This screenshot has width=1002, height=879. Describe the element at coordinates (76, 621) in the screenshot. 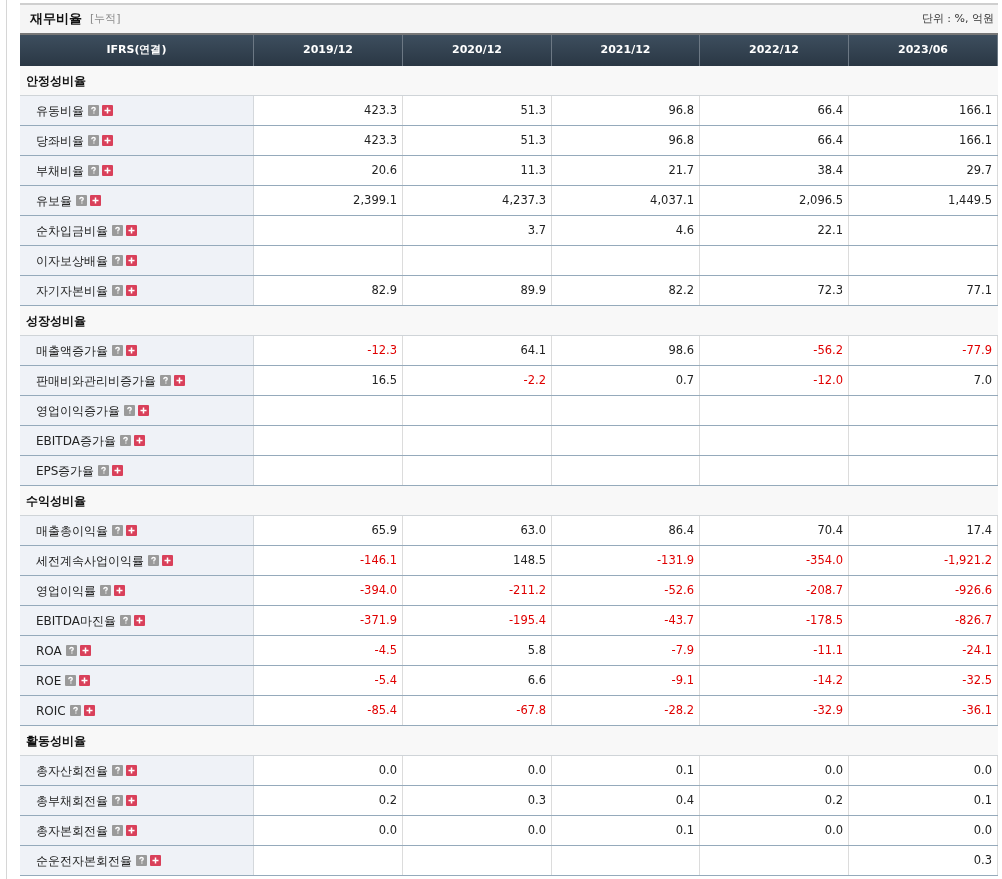

I see `row-label: EBITDA마진율` at that location.